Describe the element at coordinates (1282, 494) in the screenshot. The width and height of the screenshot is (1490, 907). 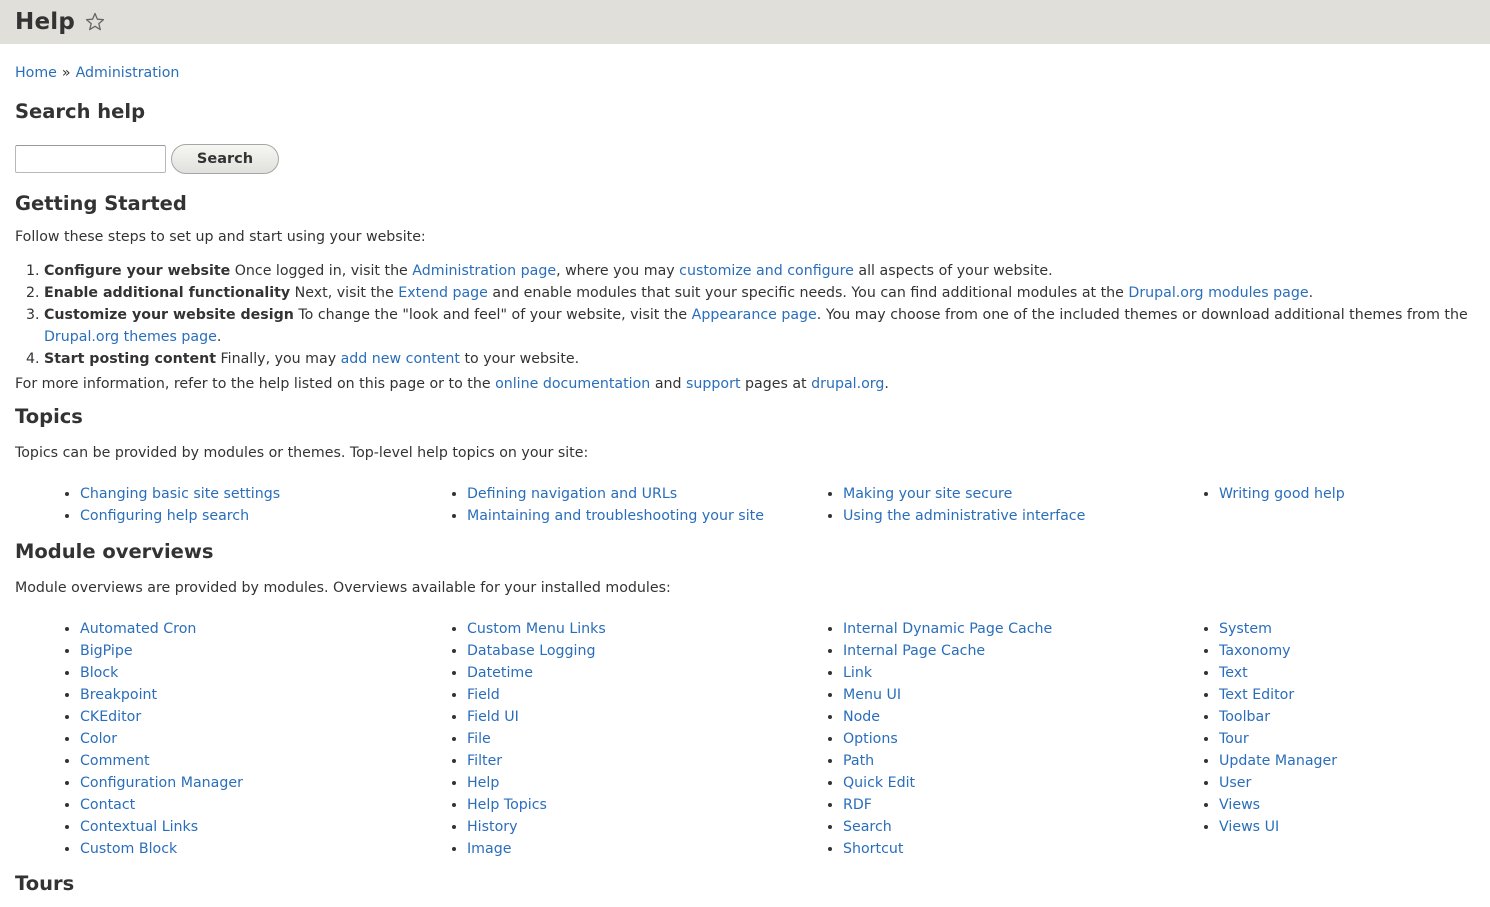
I see `topic-link: Writing good help` at that location.